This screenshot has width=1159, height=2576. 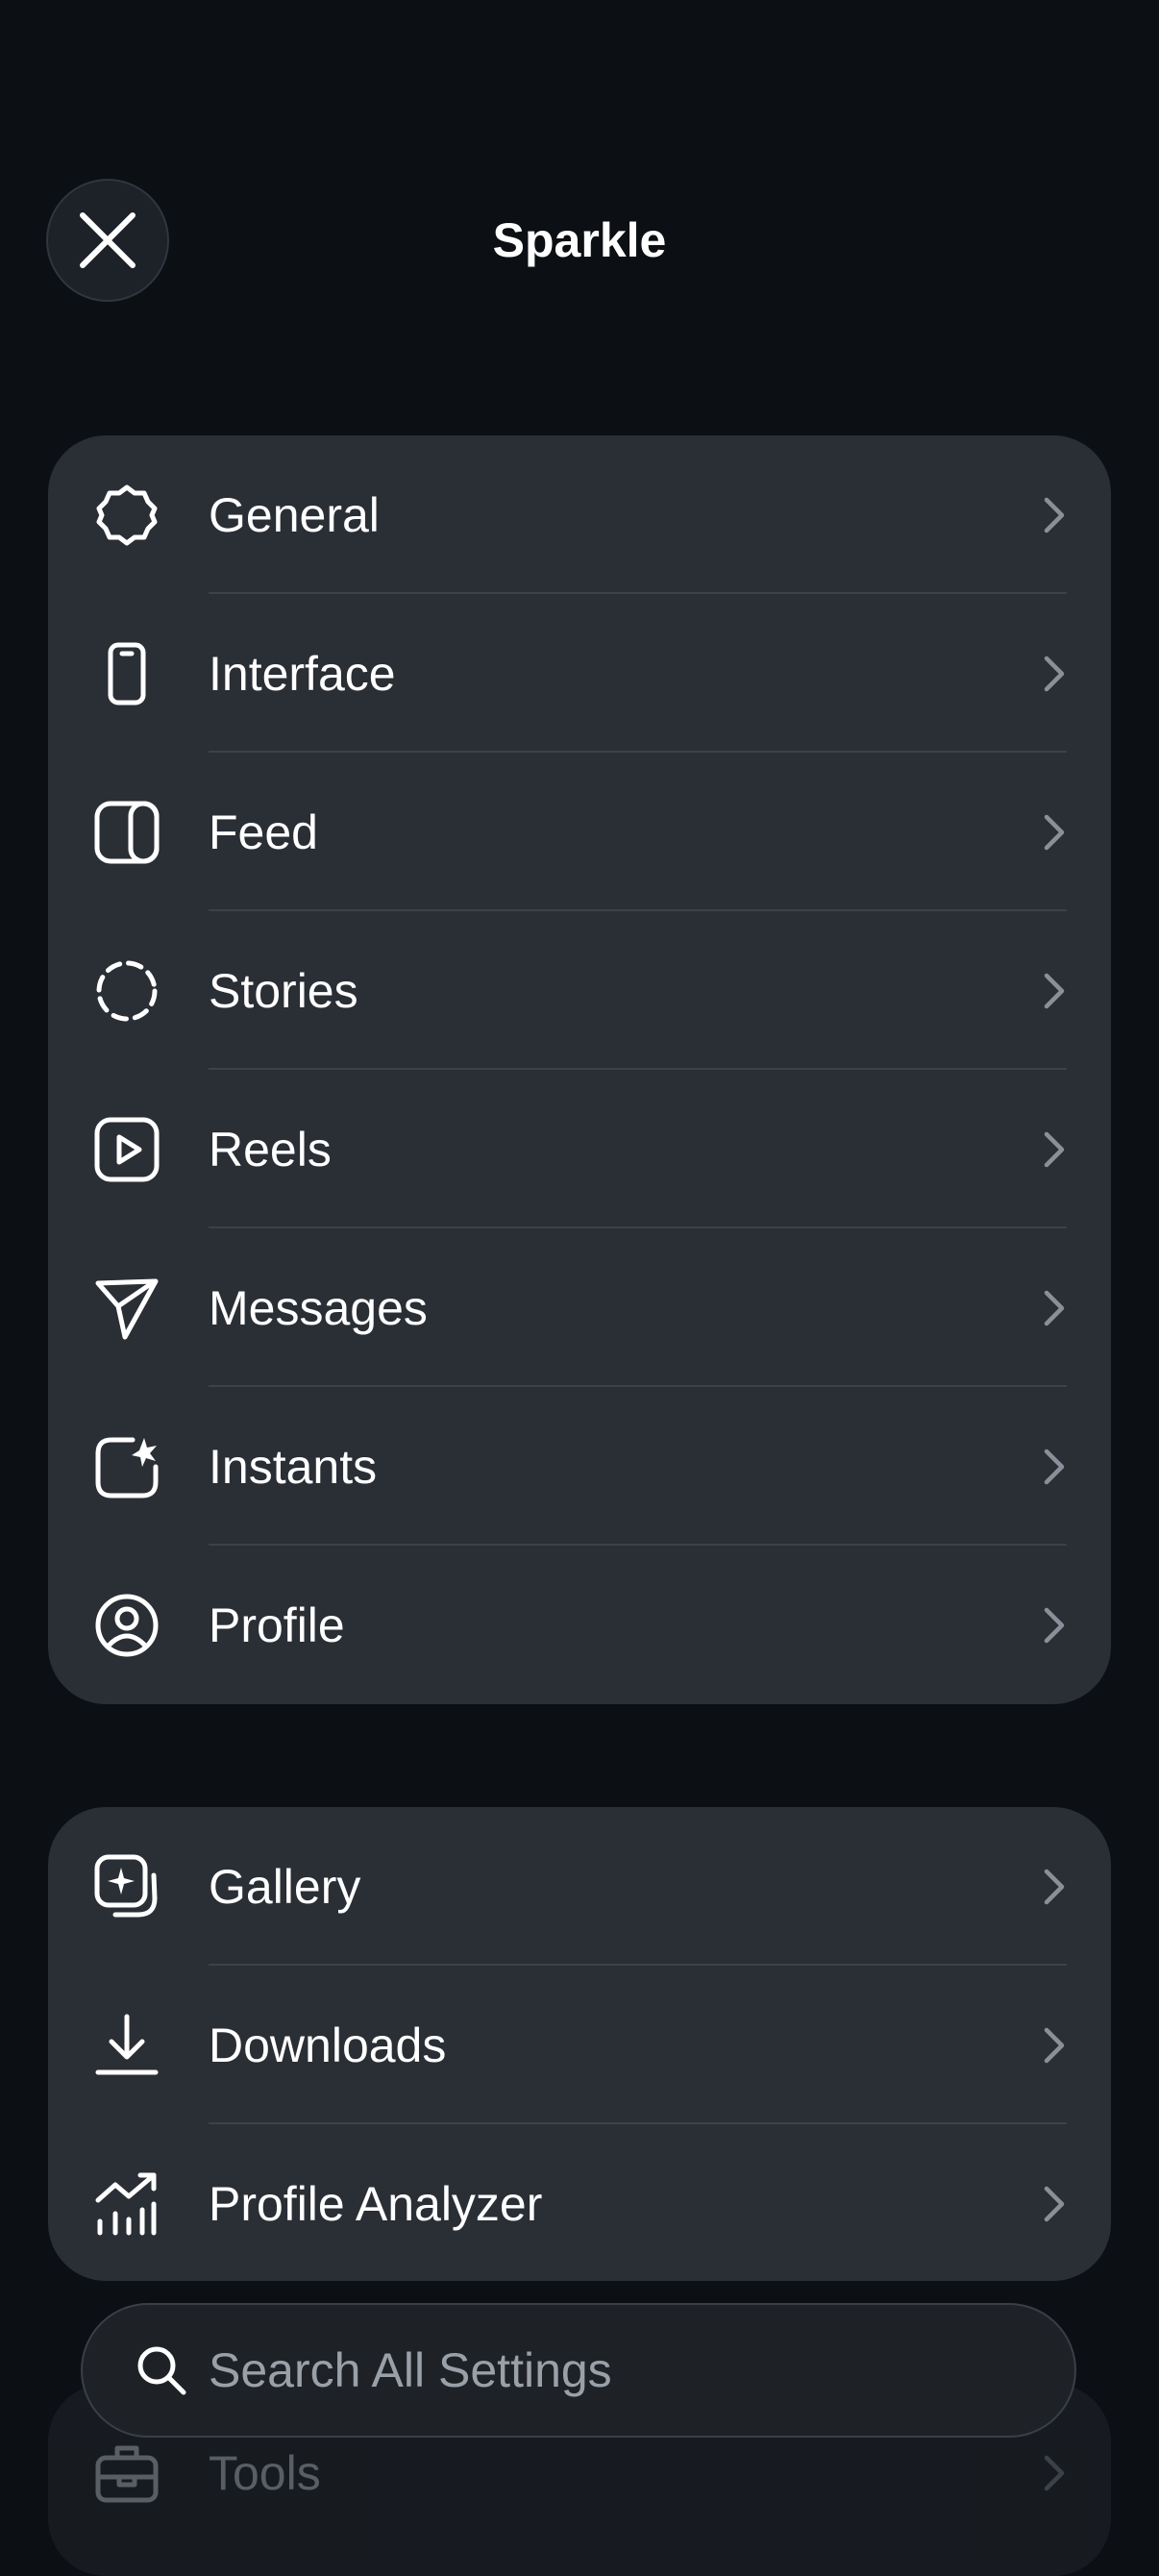 I want to click on settings-row-gallery: Gallery, so click(x=579, y=1887).